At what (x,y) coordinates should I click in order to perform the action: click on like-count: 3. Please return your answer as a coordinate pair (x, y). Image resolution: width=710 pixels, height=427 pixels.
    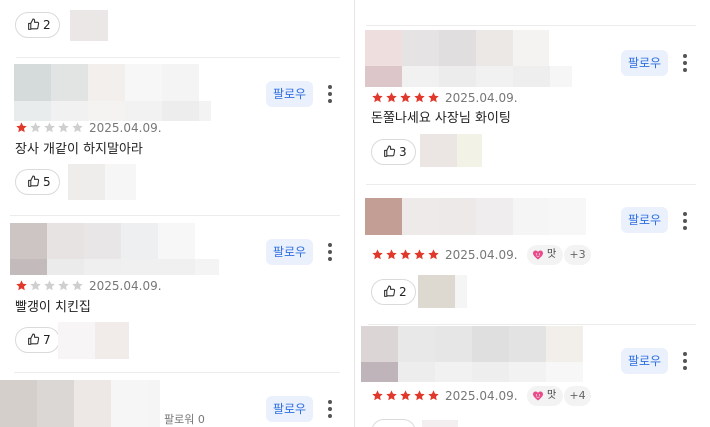
    Looking at the image, I should click on (403, 152).